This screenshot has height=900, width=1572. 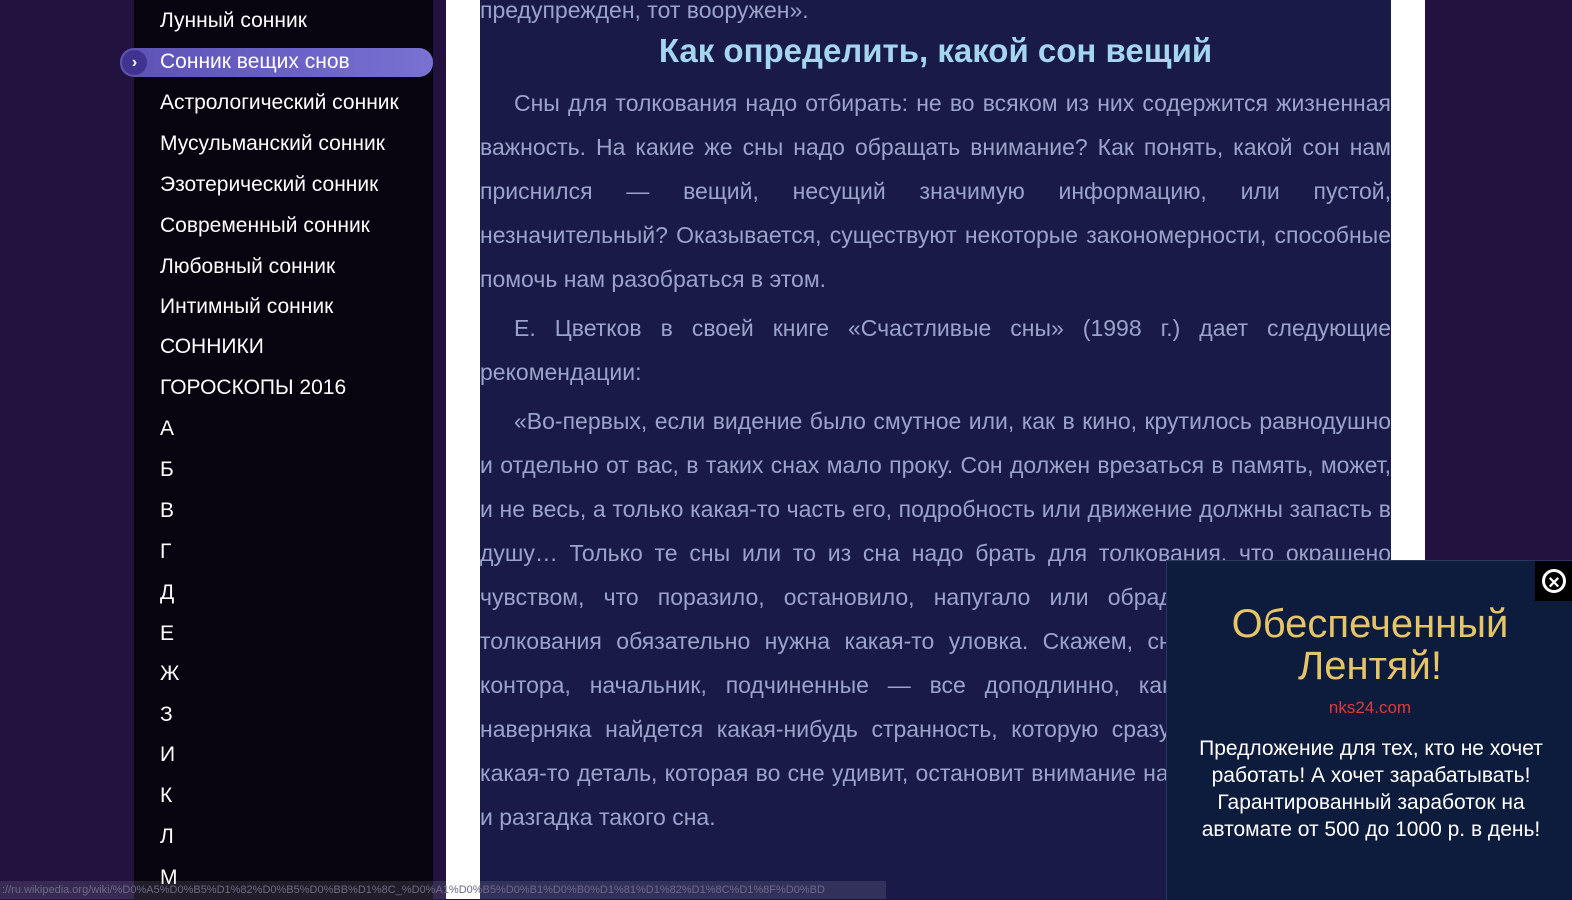 I want to click on sidebar-letter-v: В, so click(x=167, y=511).